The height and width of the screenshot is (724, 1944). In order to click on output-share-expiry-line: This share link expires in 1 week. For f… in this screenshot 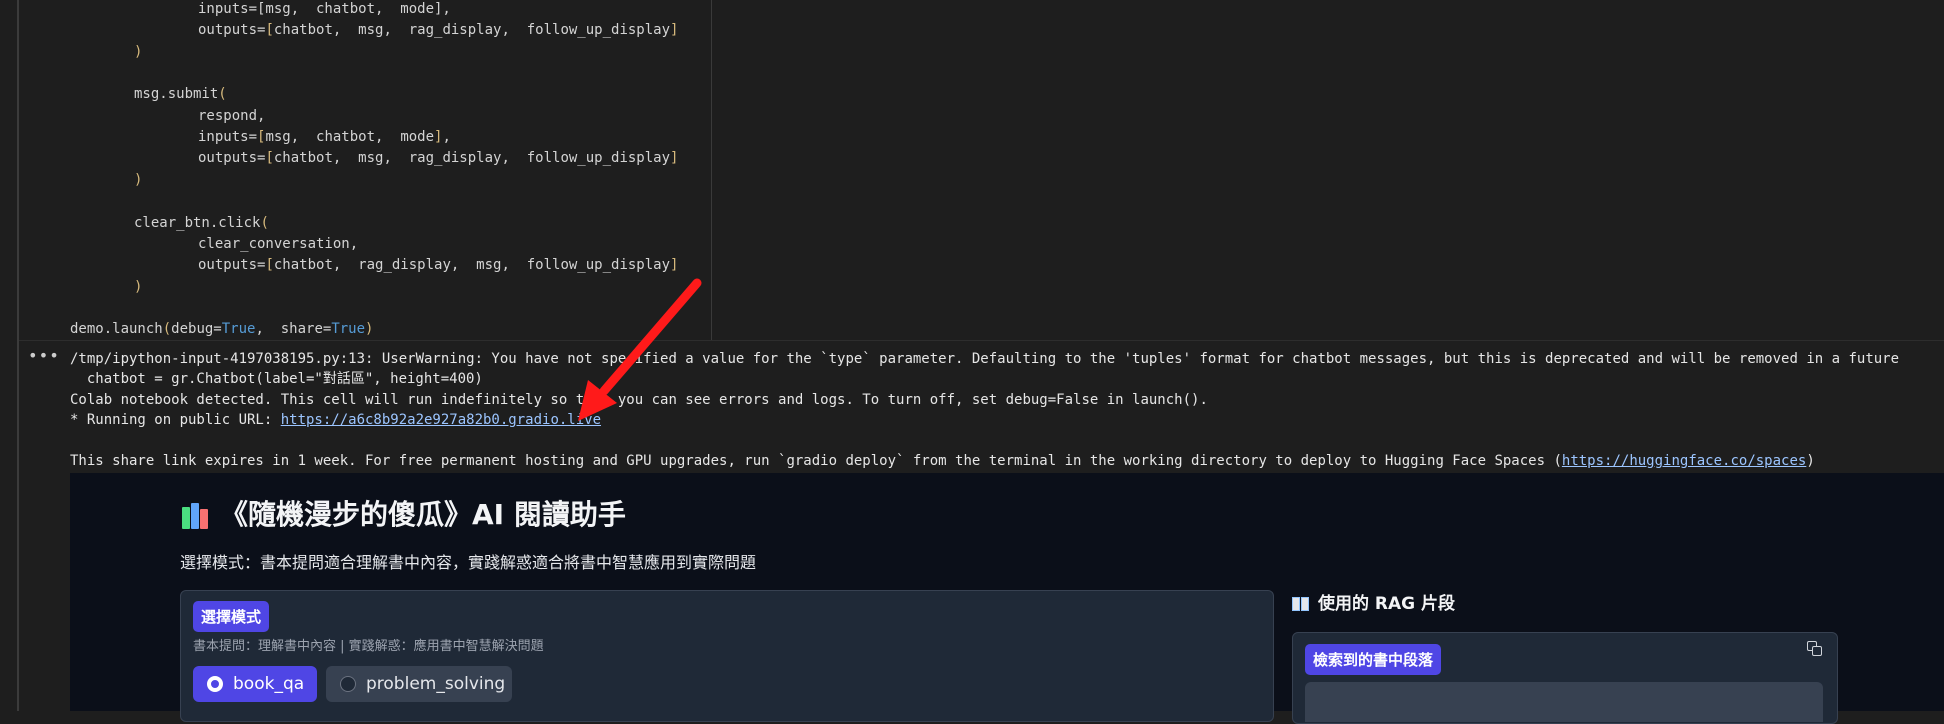, I will do `click(942, 461)`.